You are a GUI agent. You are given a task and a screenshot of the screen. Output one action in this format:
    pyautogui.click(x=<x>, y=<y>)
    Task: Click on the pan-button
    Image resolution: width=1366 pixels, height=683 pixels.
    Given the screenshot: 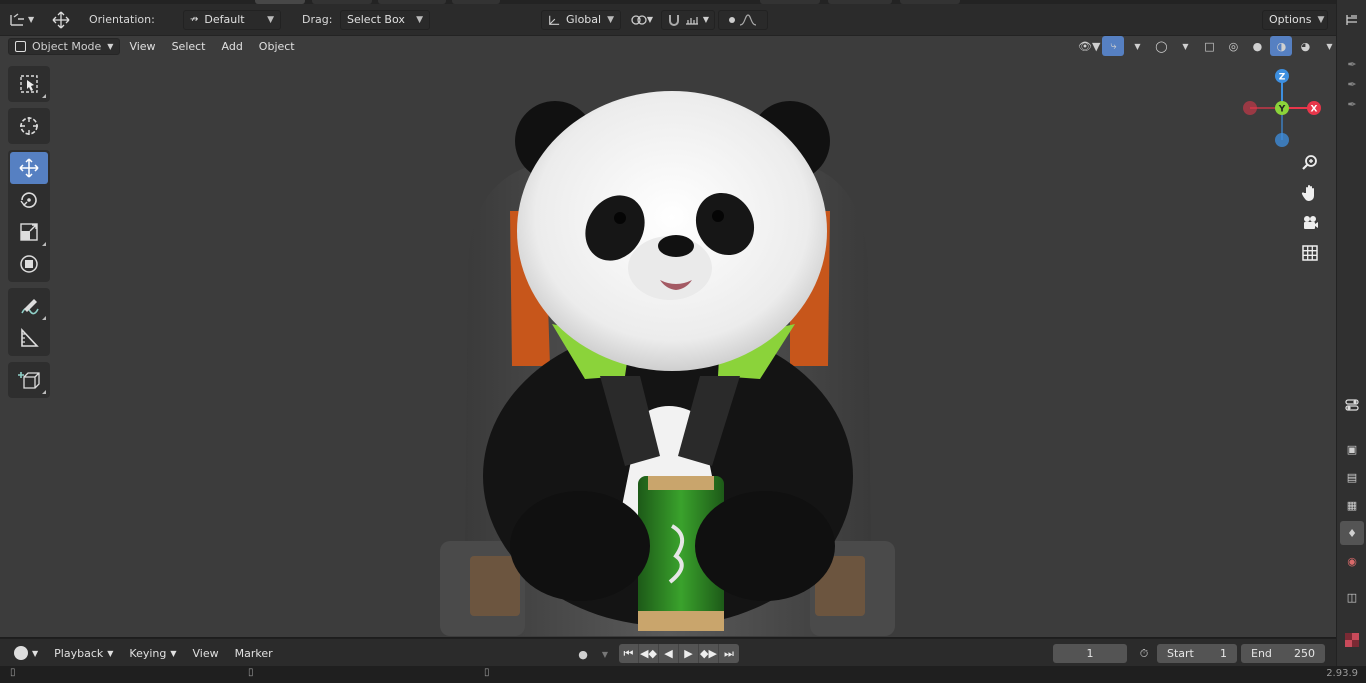 What is the action you would take?
    pyautogui.click(x=1310, y=193)
    